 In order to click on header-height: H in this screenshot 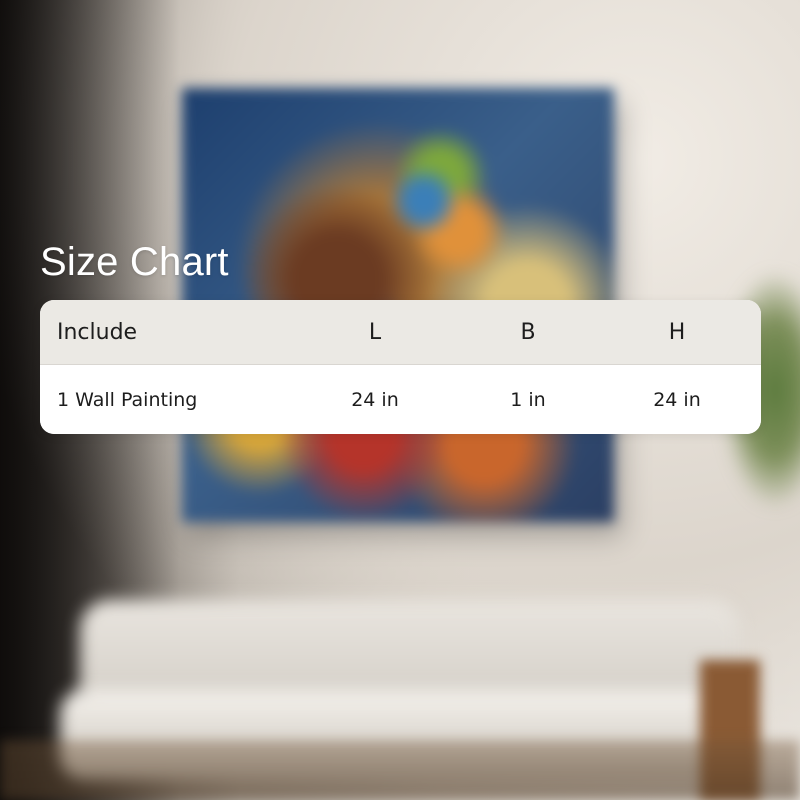, I will do `click(677, 332)`.